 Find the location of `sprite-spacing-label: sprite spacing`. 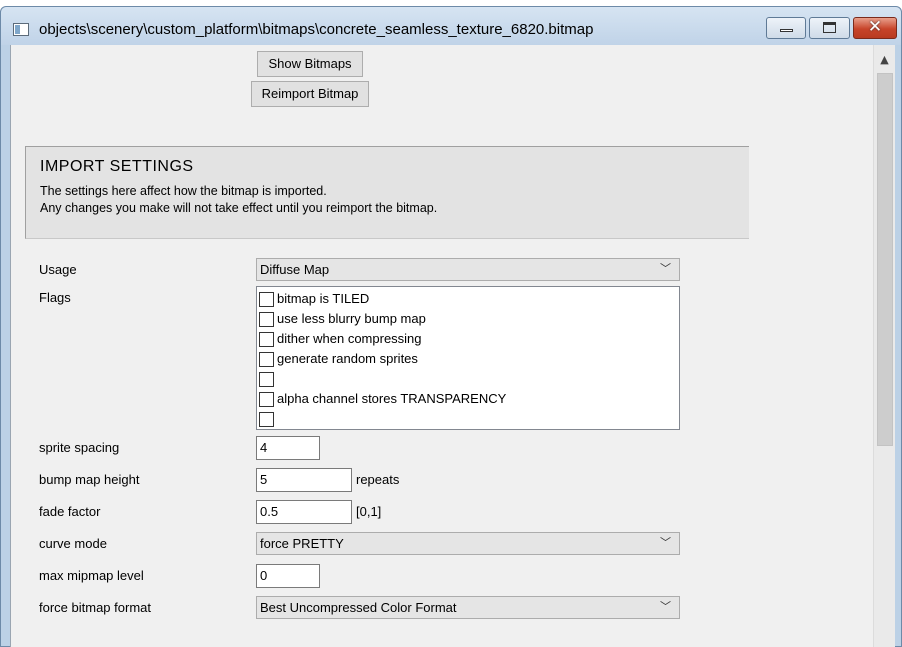

sprite-spacing-label: sprite spacing is located at coordinates (79, 447).